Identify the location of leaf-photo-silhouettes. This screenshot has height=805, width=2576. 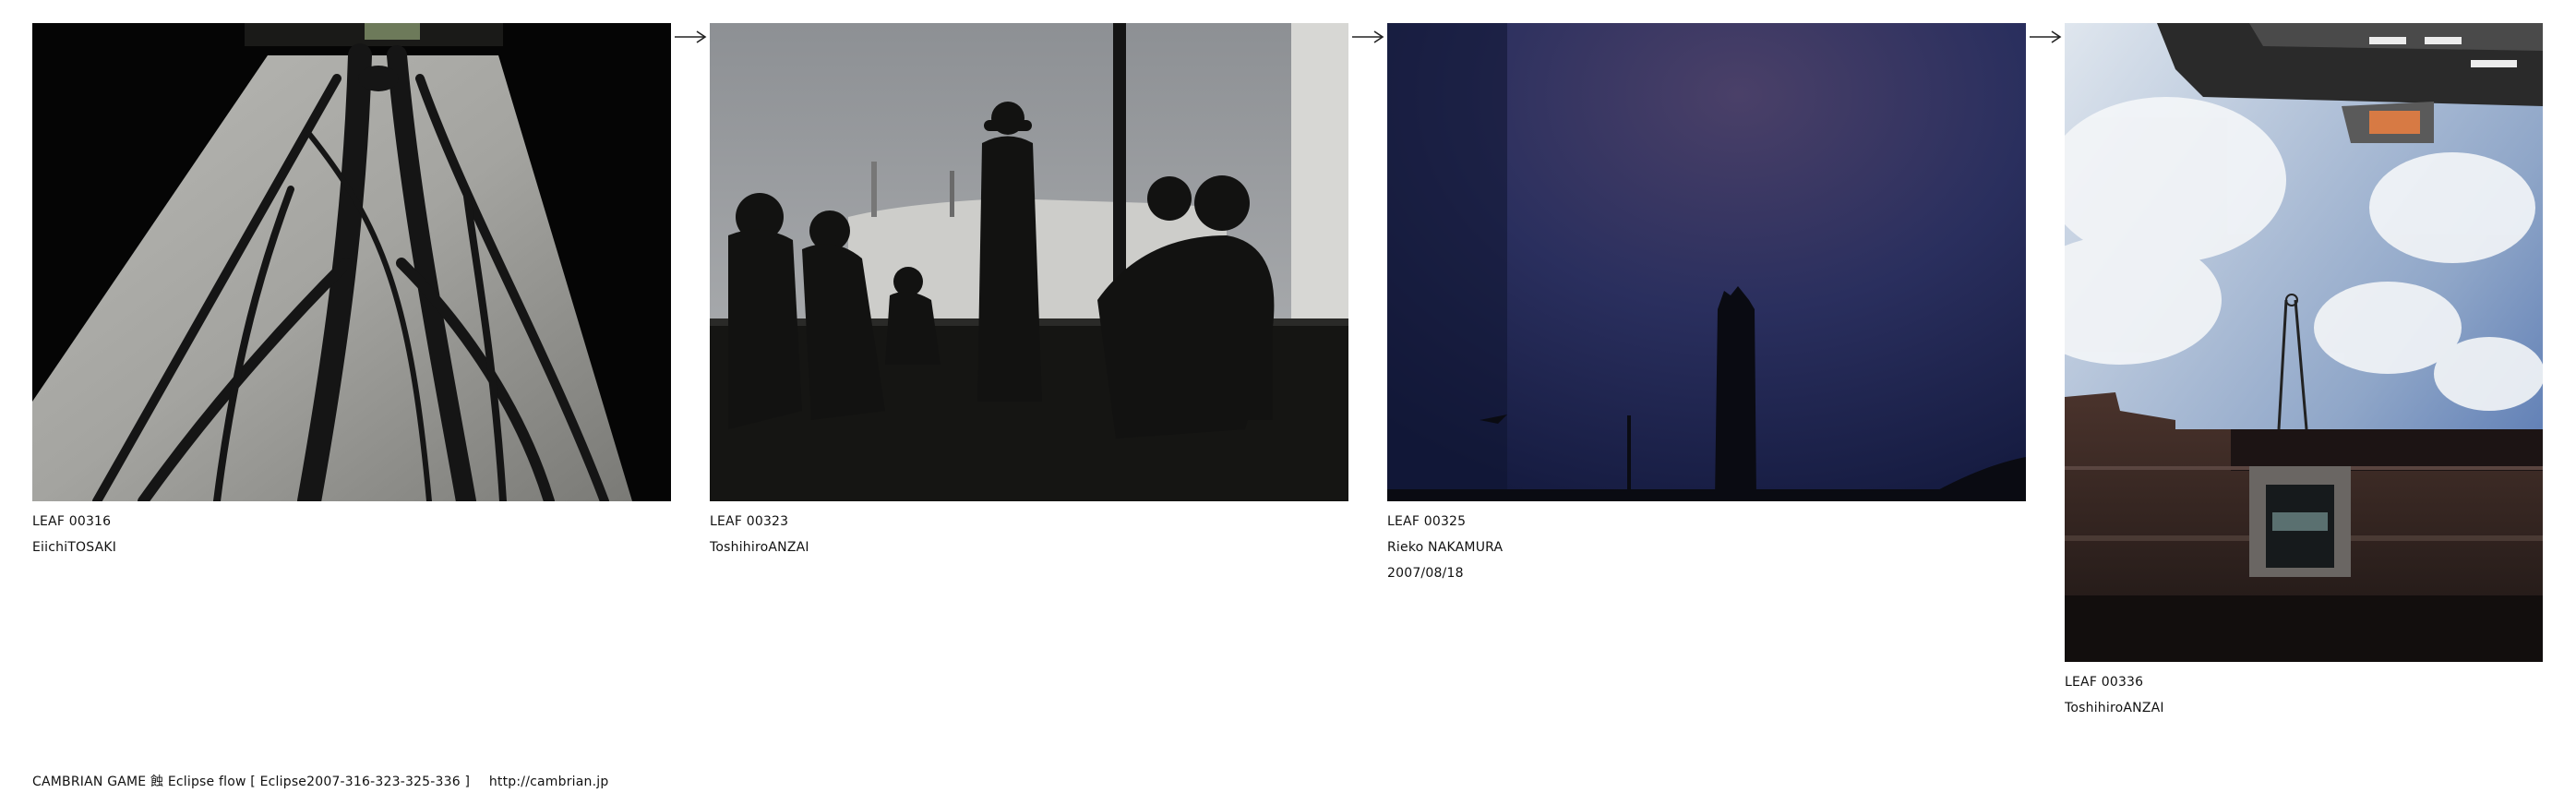
(1029, 262).